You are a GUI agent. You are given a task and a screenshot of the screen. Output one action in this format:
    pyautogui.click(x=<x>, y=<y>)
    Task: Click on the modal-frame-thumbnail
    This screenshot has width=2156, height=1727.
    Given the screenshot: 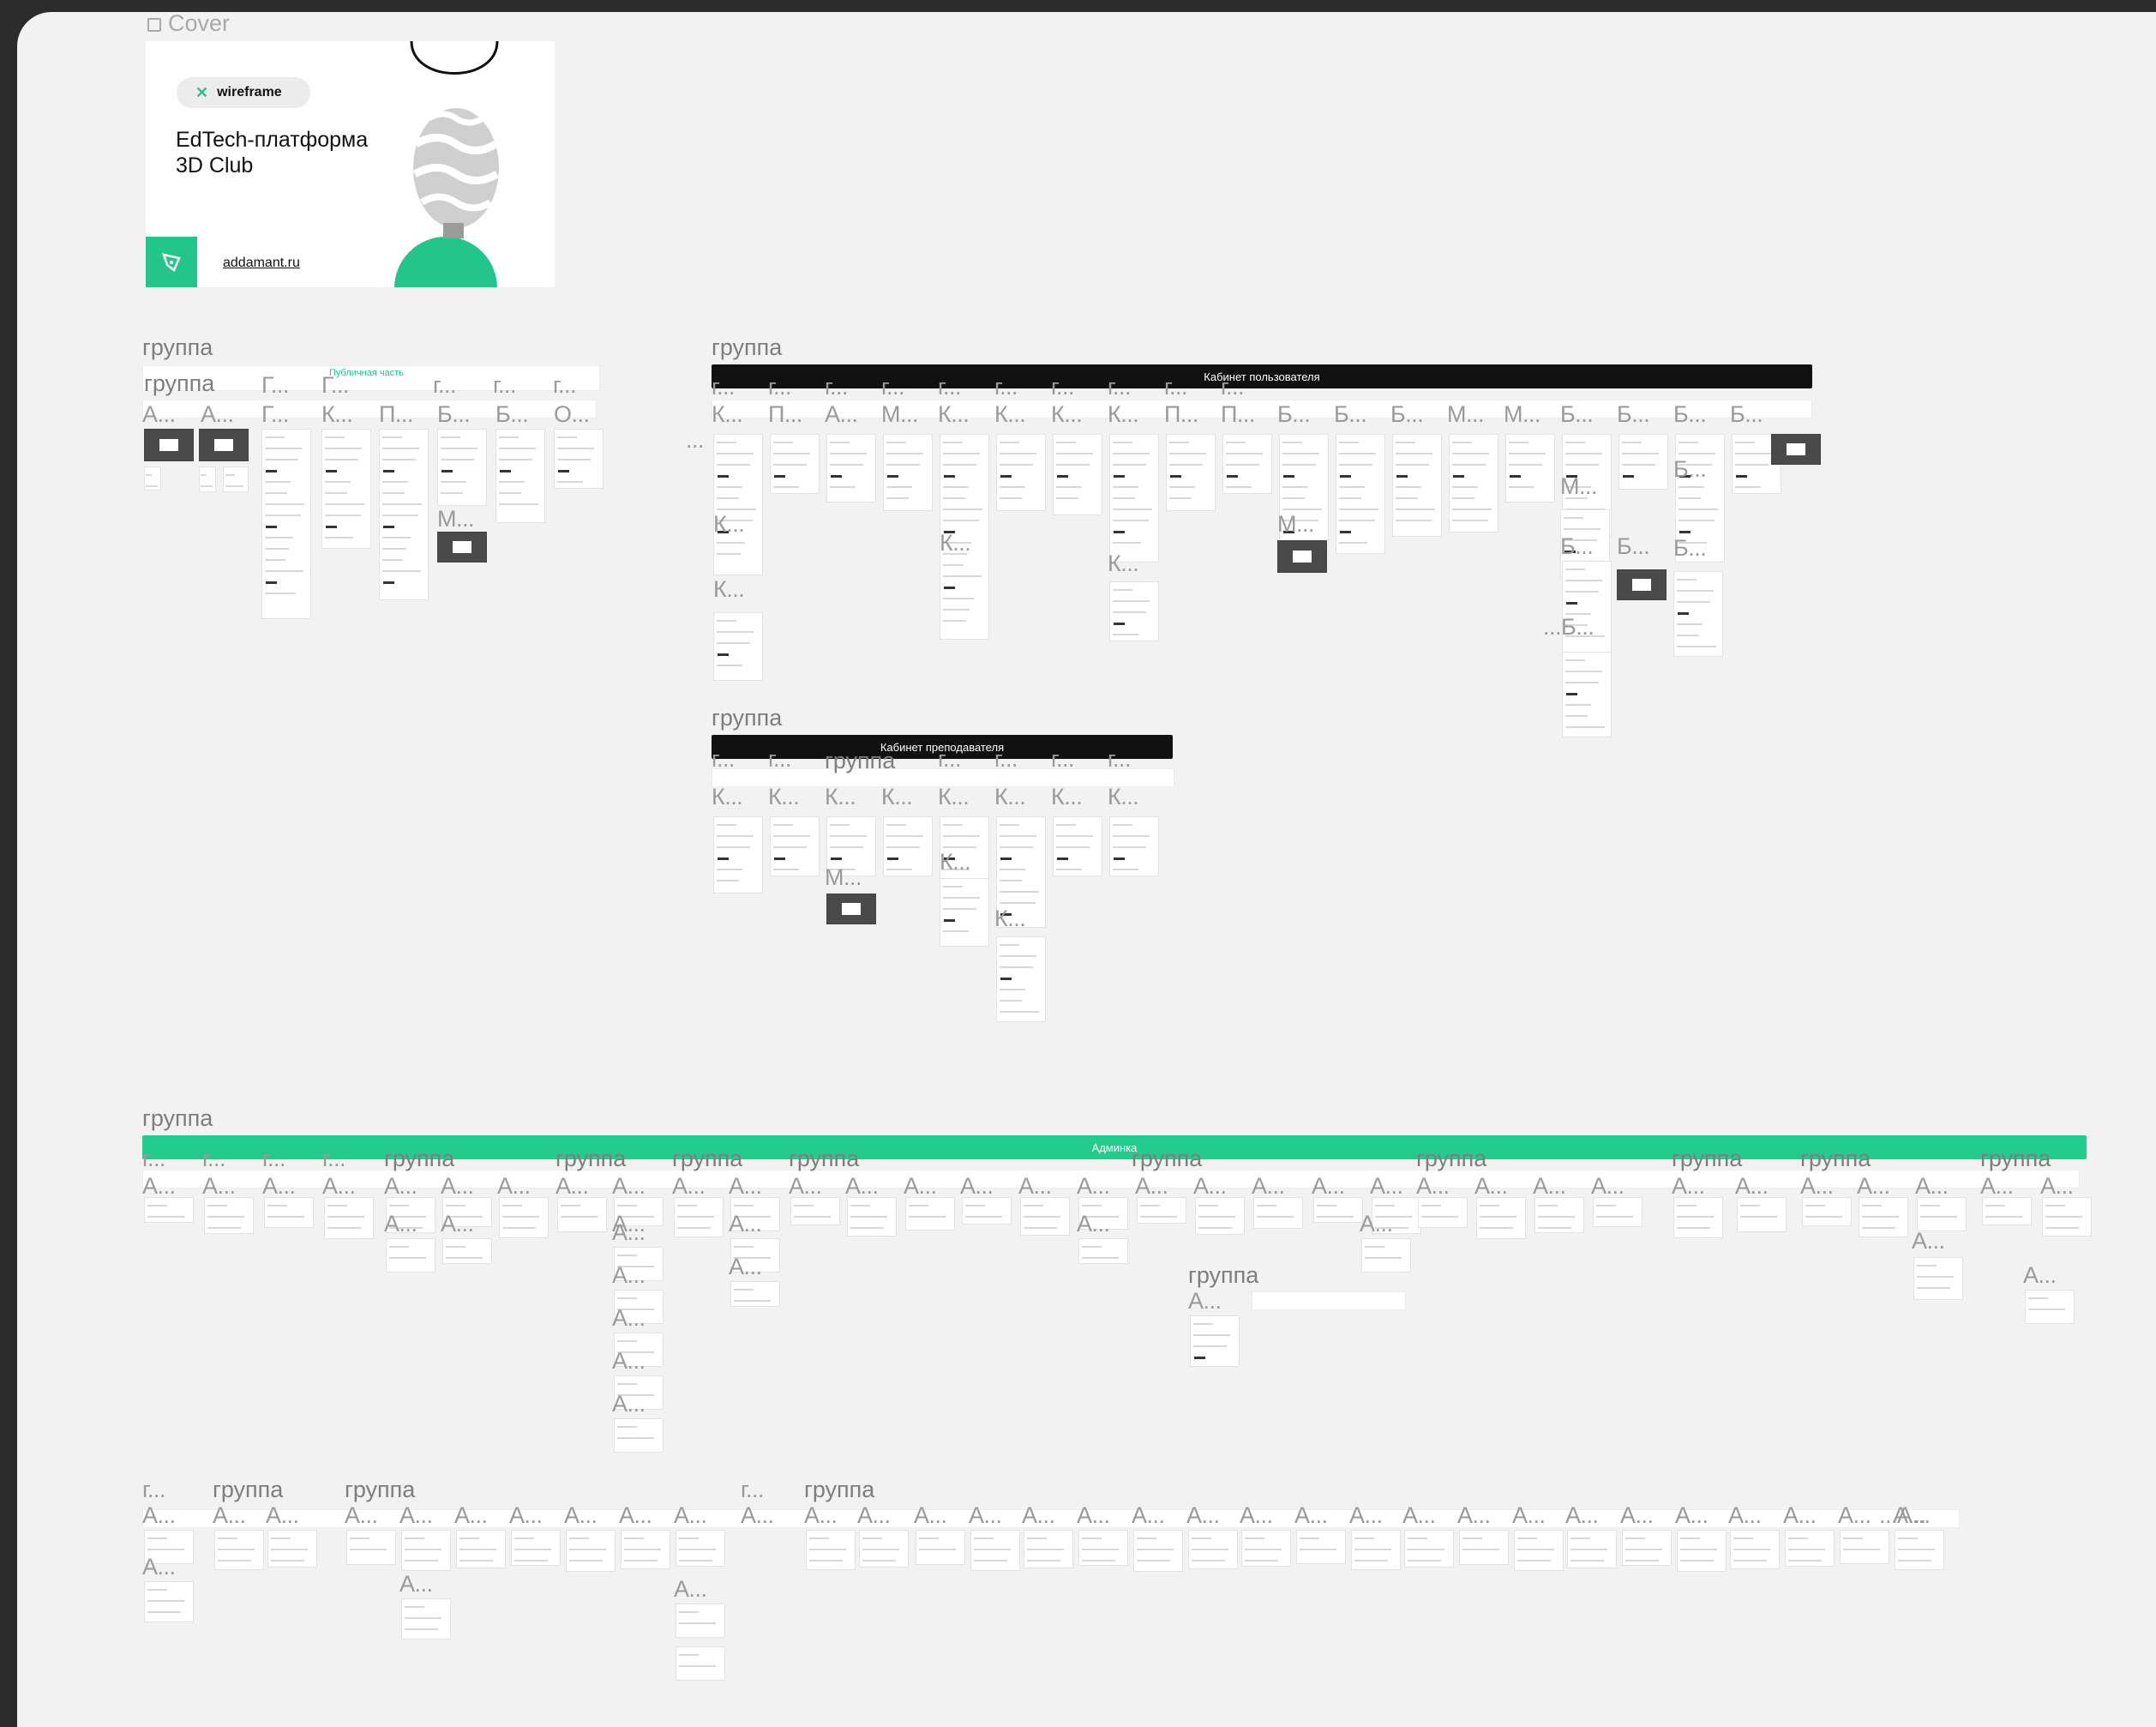 What is the action you would take?
    pyautogui.click(x=224, y=445)
    